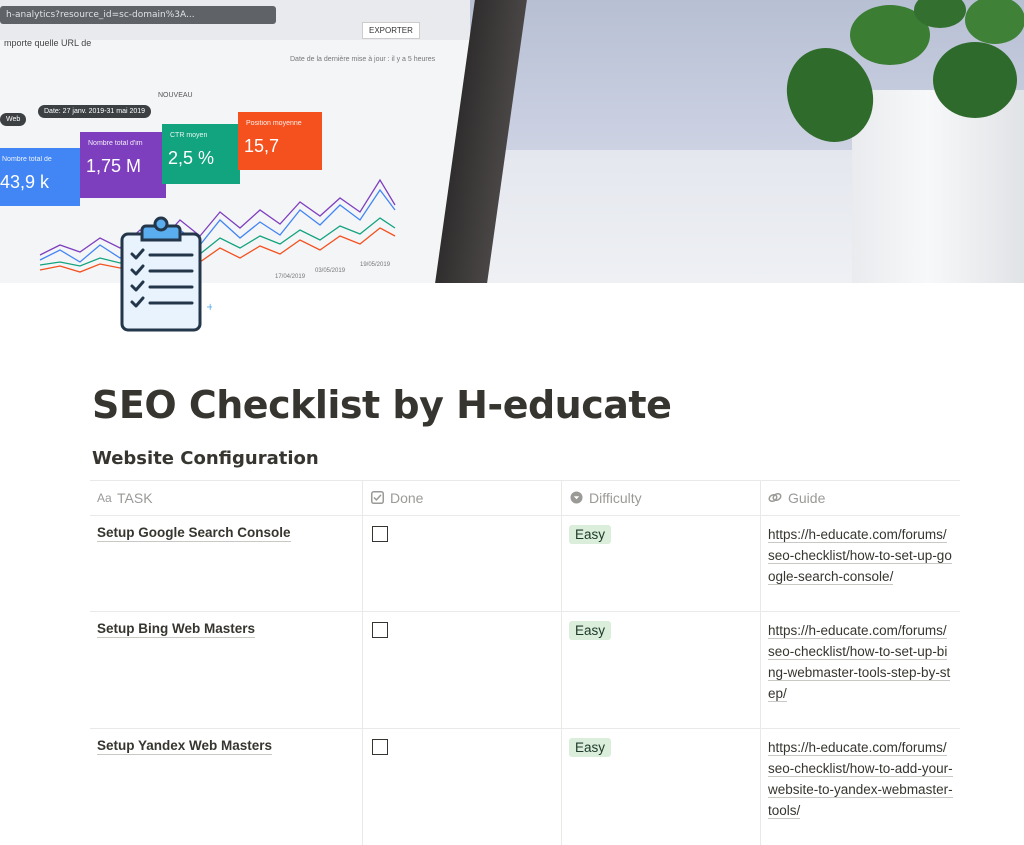  What do you see at coordinates (104, 498) in the screenshot?
I see `text-property-icon: Aa` at bounding box center [104, 498].